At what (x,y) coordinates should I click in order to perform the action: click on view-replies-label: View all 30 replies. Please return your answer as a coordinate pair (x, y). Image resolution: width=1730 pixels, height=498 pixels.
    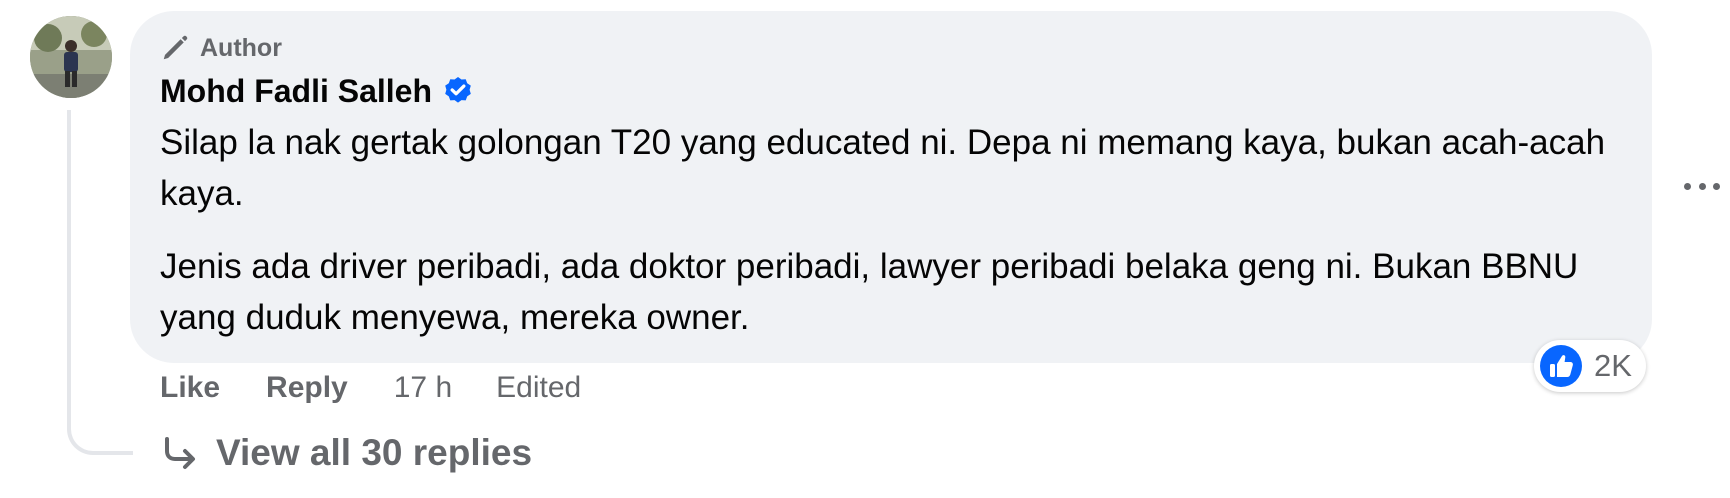
    Looking at the image, I should click on (374, 452).